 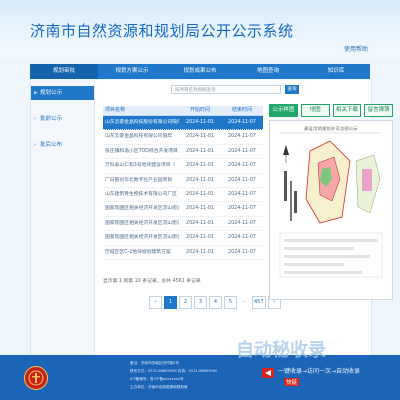 I want to click on row-name: 山东云豪金晶科技股份有限公司隔年, so click(x=142, y=122).